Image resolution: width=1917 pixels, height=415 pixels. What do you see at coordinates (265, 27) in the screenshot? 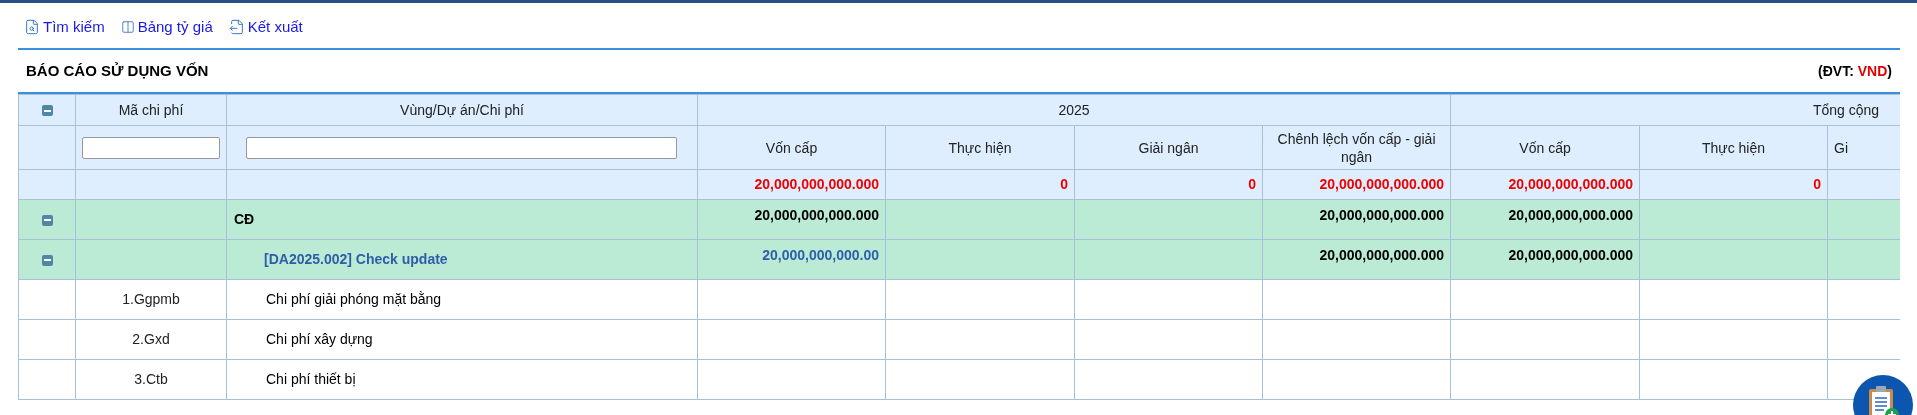
I see `toolbar-button: Kết xuất` at bounding box center [265, 27].